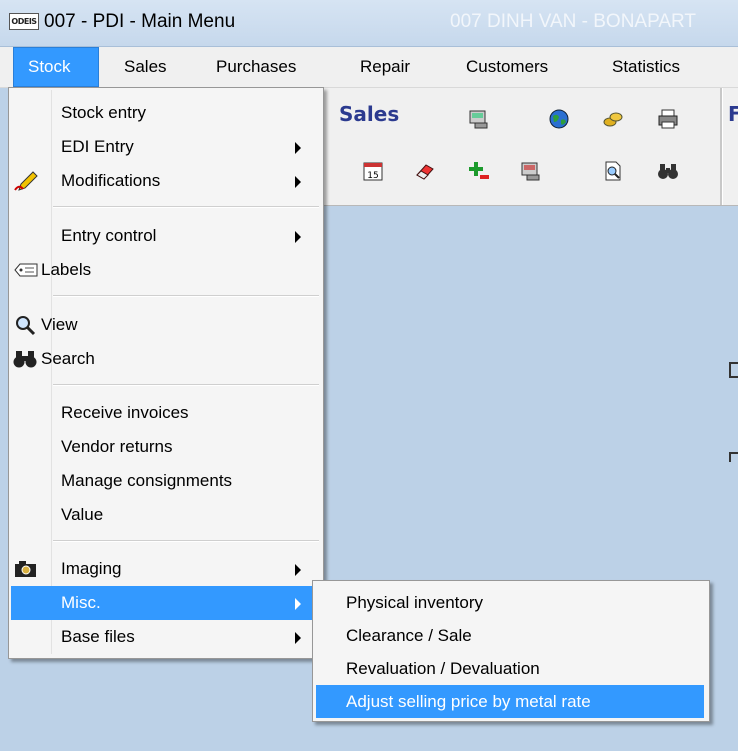  What do you see at coordinates (510, 701) in the screenshot?
I see `submenu-item-adjust-selling-price: Adjust selling price by metal rate` at bounding box center [510, 701].